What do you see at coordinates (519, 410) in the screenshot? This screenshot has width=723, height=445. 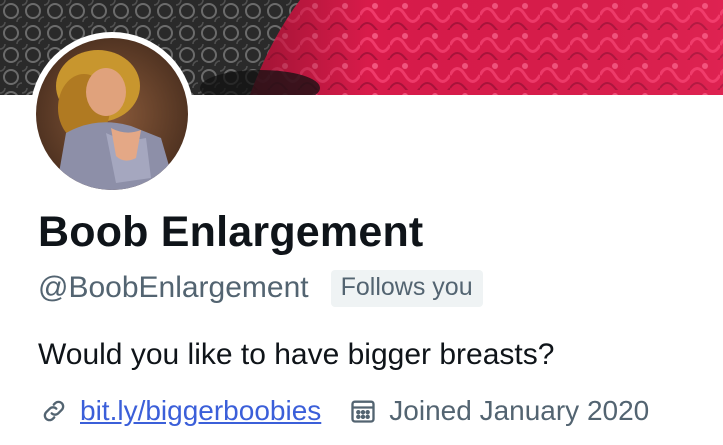 I see `joined-date: Joined January 2020` at bounding box center [519, 410].